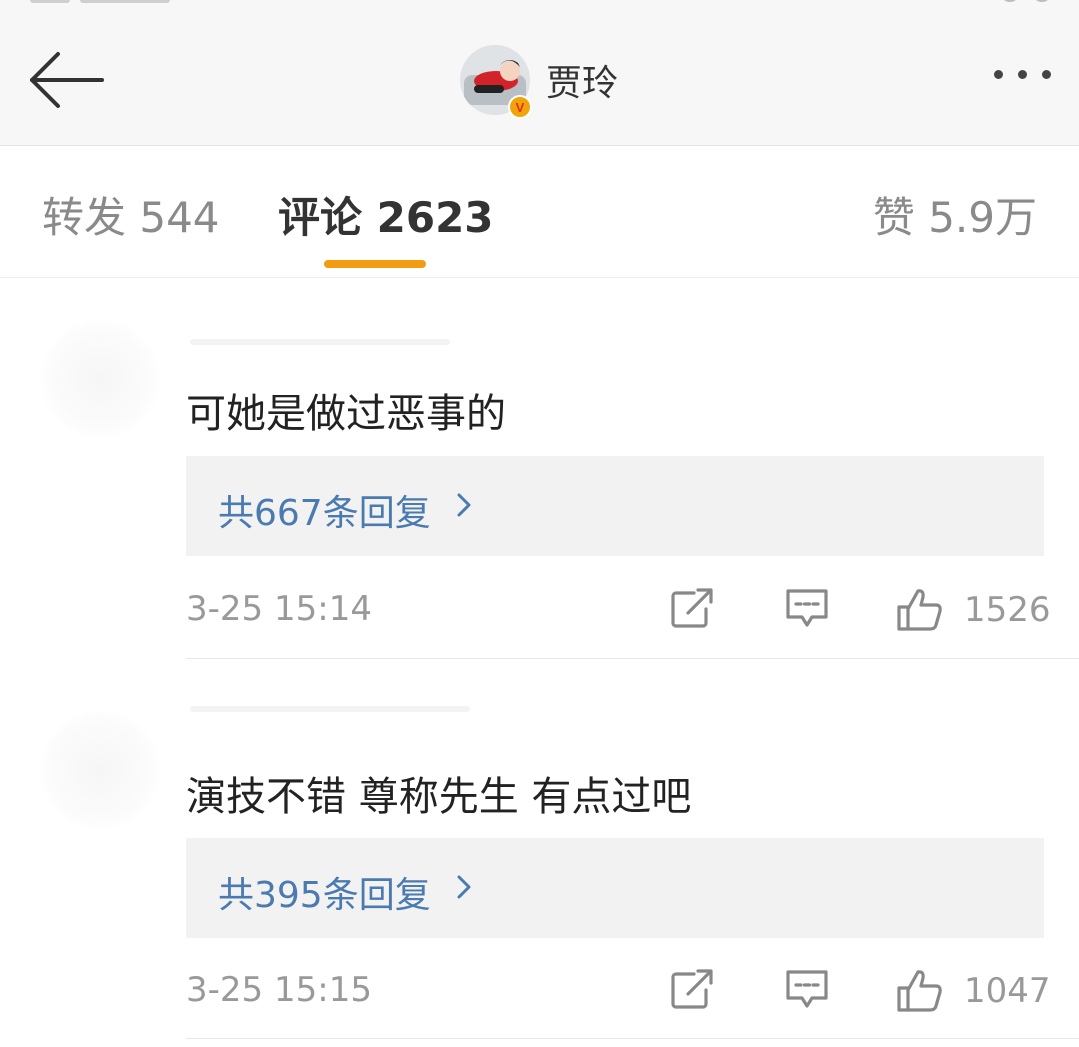 The width and height of the screenshot is (1079, 1047). I want to click on reply-summary-link: 共395条回复, so click(615, 888).